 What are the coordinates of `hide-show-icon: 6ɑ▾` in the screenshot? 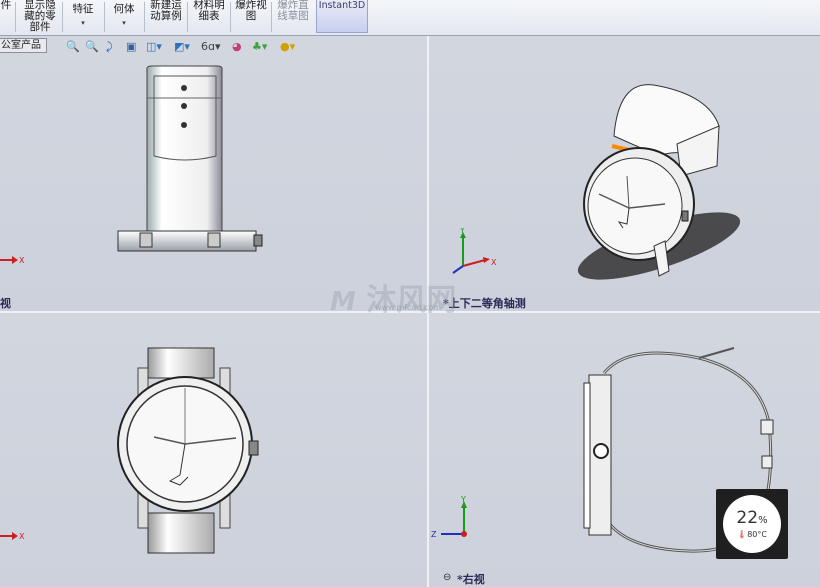 It's located at (211, 46).